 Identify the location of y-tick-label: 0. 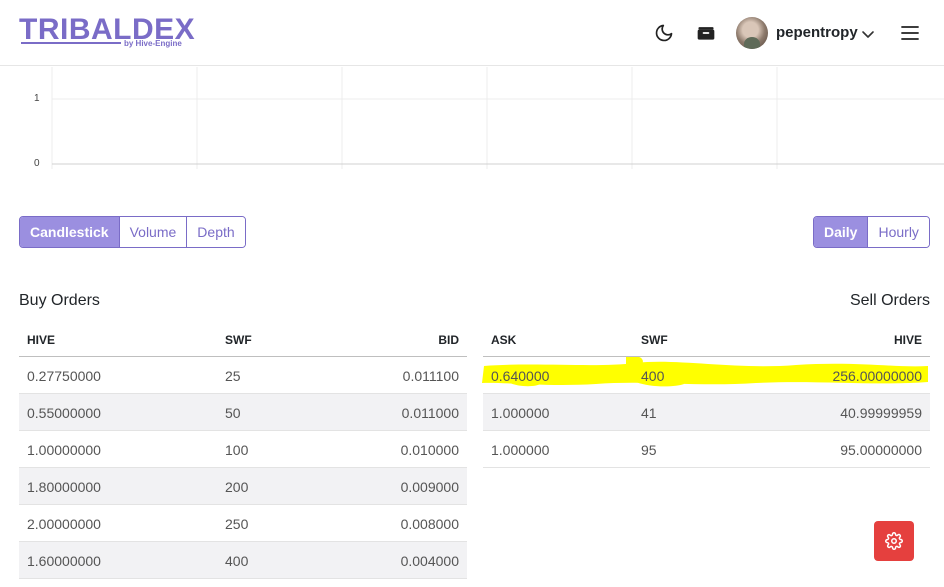
(37, 163).